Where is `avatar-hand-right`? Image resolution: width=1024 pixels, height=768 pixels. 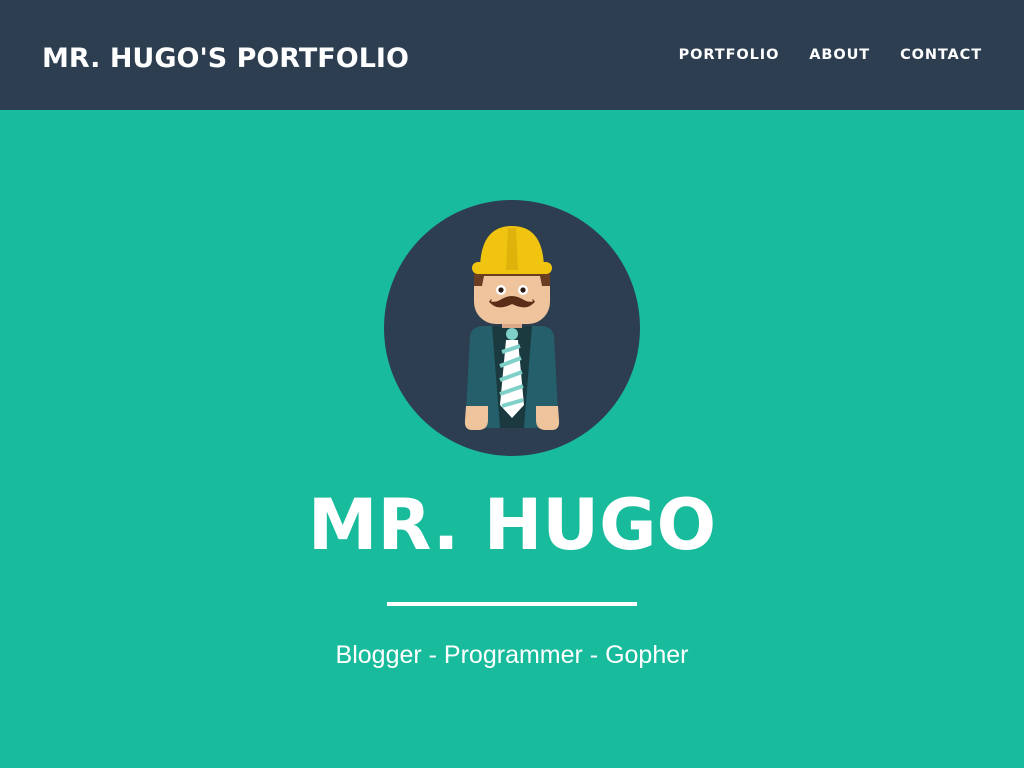 avatar-hand-right is located at coordinates (548, 418).